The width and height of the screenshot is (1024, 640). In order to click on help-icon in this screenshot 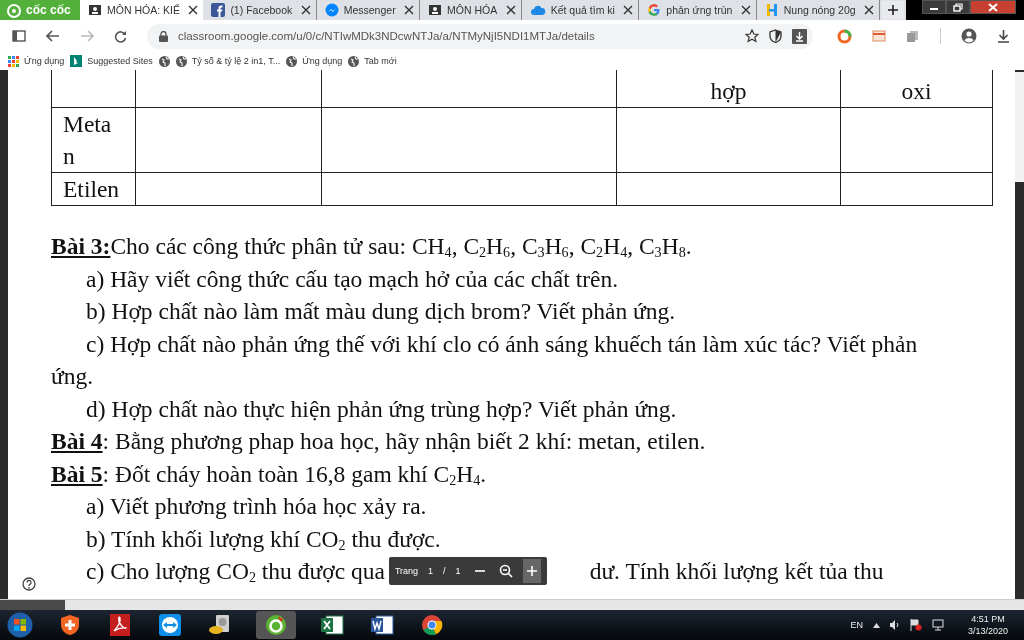, I will do `click(29, 584)`.